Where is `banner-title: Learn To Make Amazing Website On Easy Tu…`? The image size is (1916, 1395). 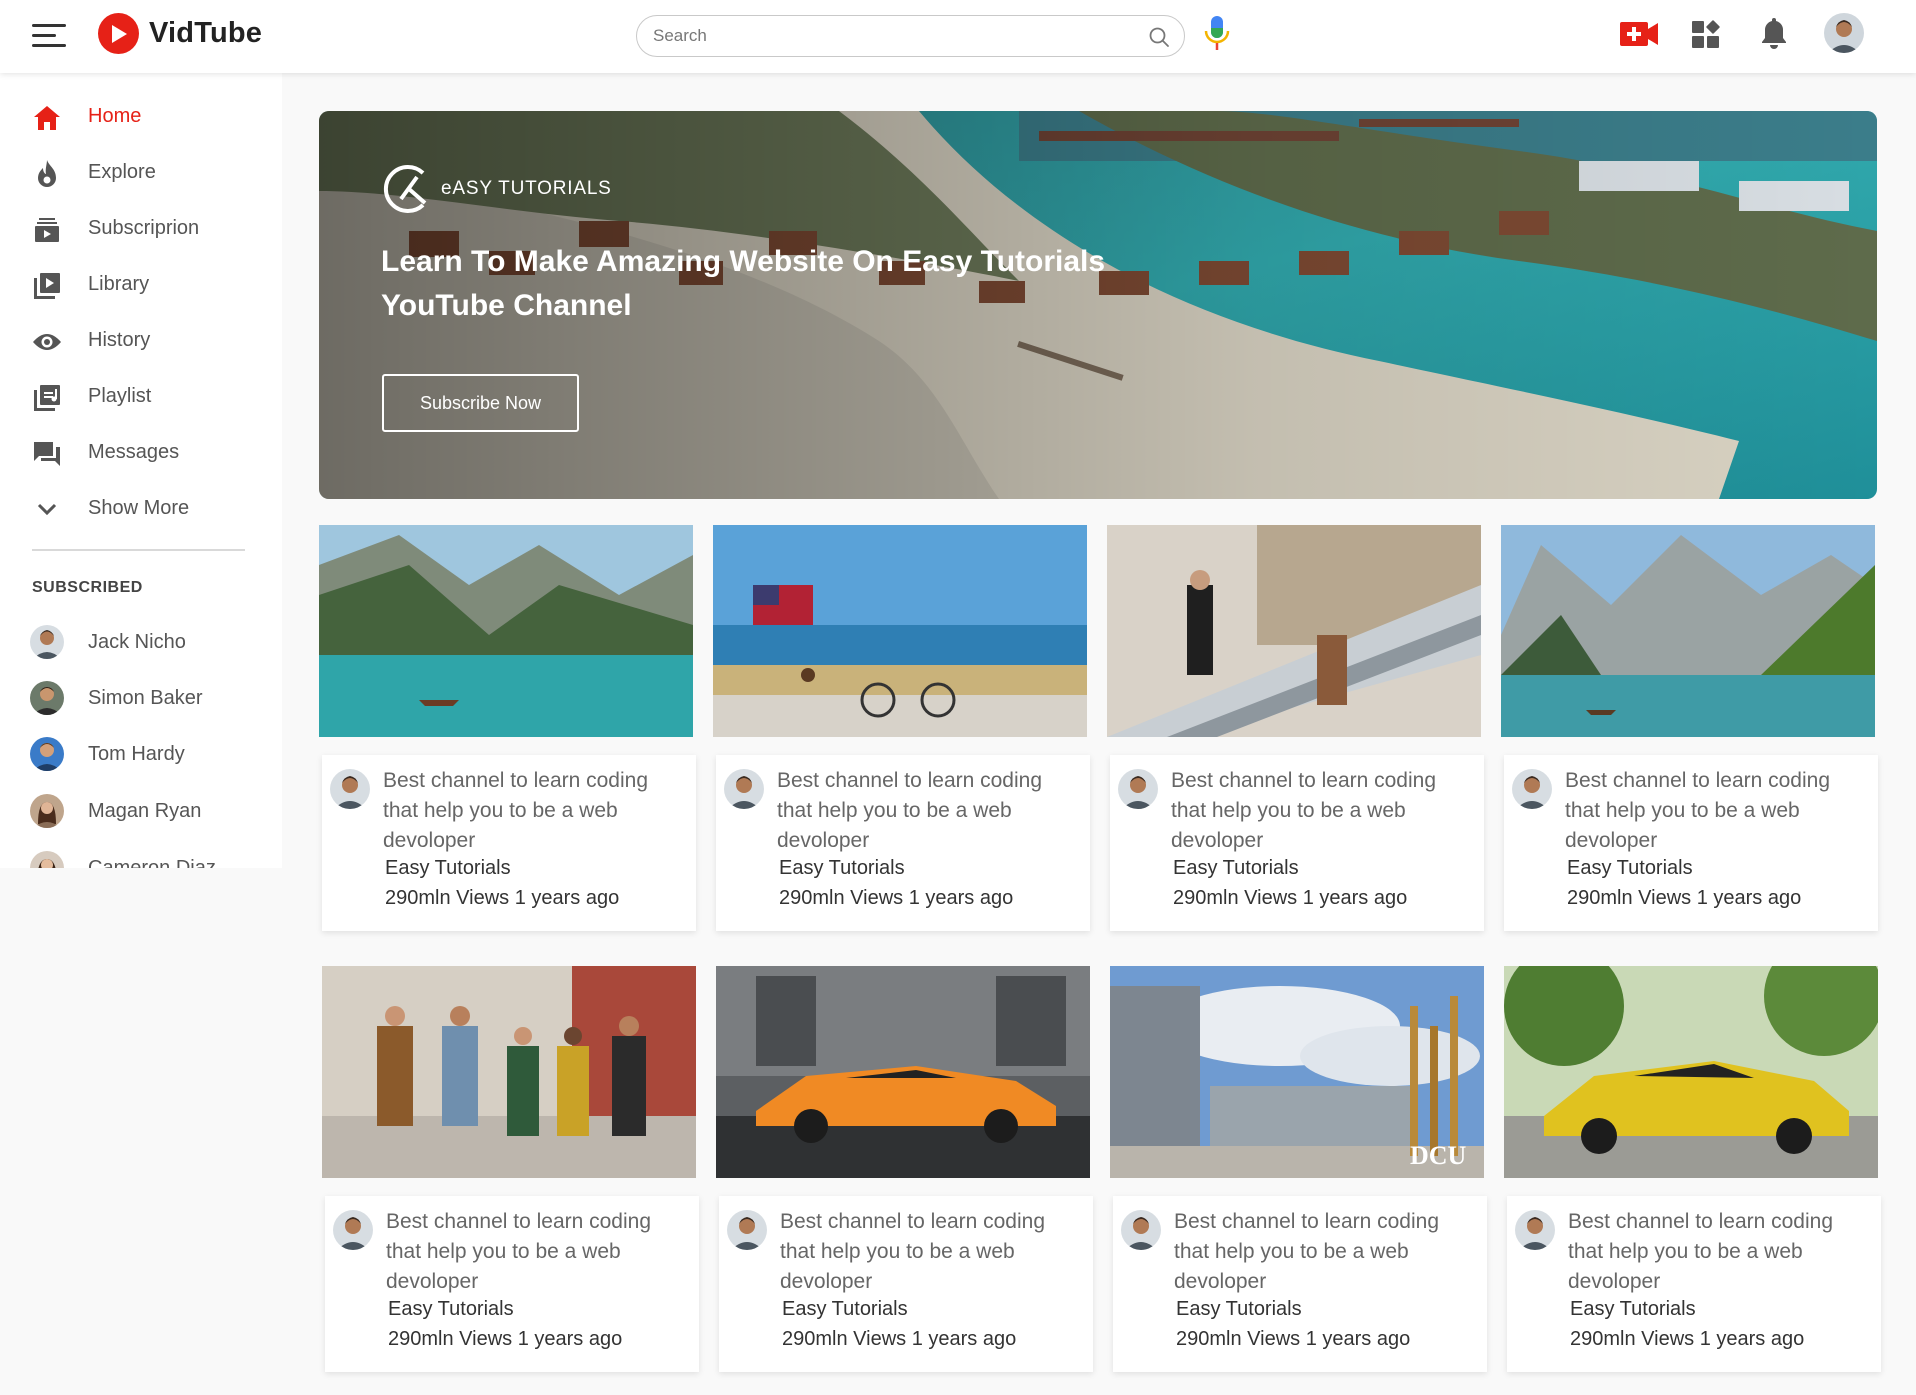 banner-title: Learn To Make Amazing Website On Easy Tu… is located at coordinates (743, 283).